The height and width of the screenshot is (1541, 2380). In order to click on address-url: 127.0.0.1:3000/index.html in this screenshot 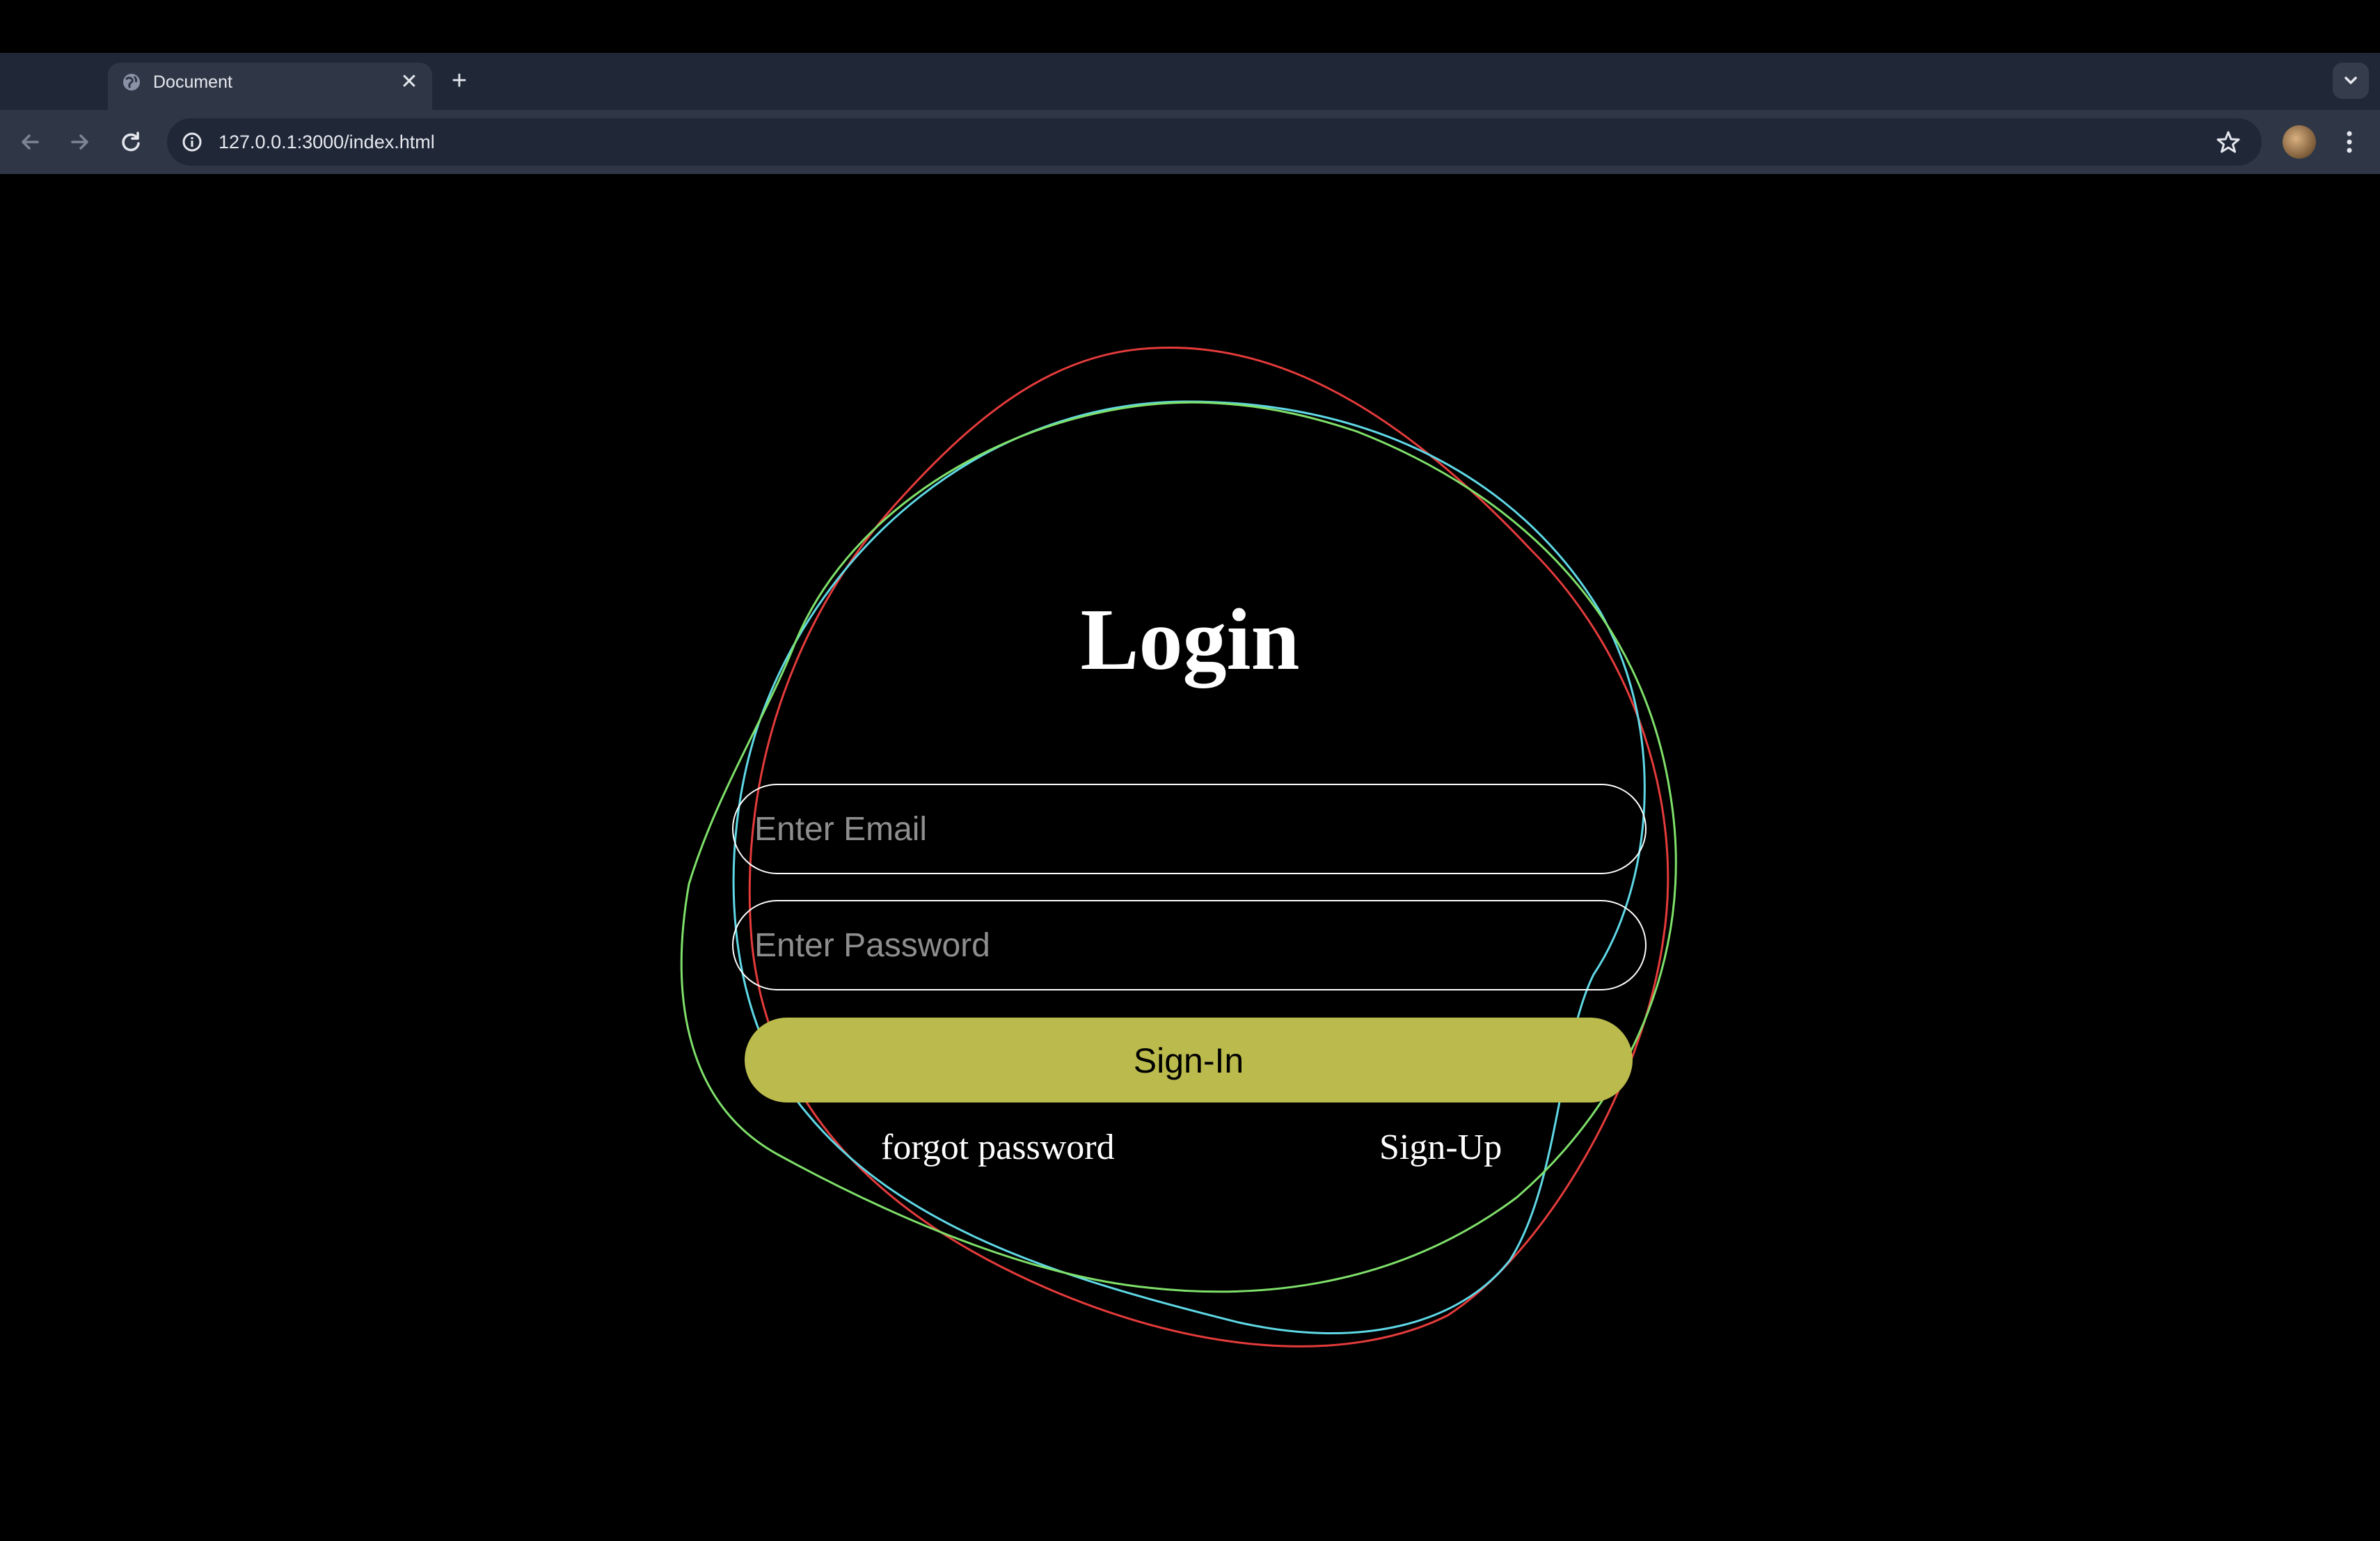, I will do `click(327, 142)`.